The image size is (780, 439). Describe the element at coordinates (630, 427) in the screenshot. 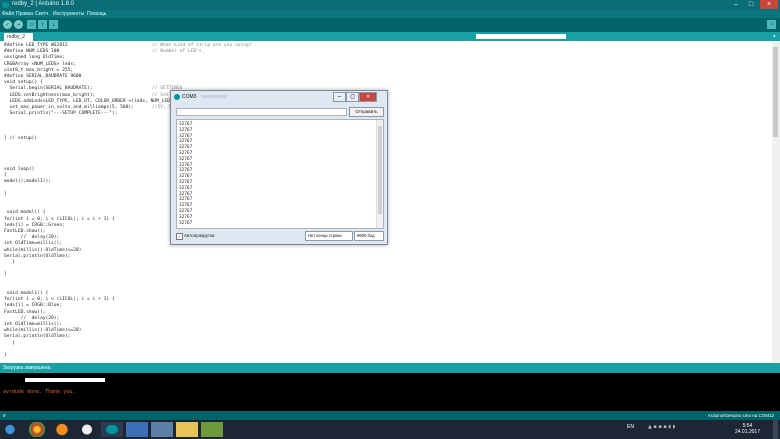

I see `tray-language: EN` at that location.